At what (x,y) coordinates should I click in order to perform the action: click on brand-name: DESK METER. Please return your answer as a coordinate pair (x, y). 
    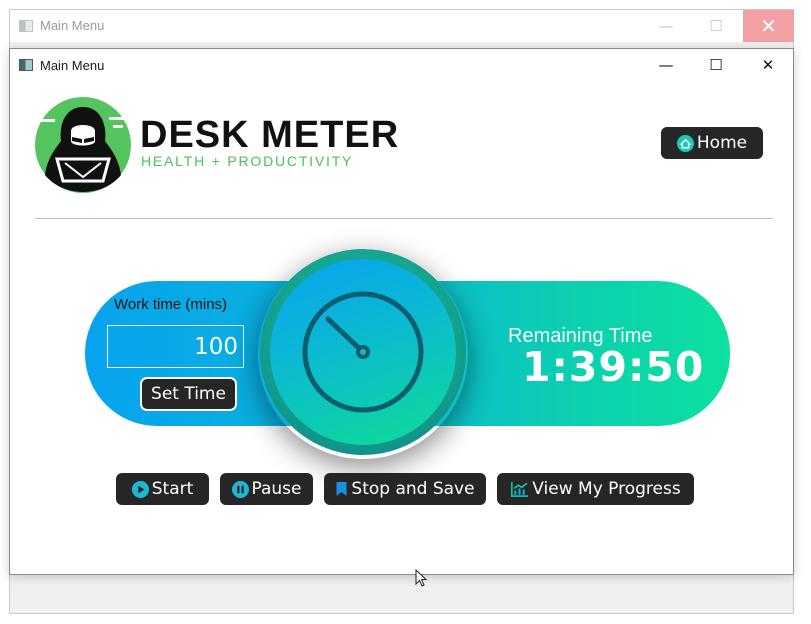
    Looking at the image, I should click on (270, 135).